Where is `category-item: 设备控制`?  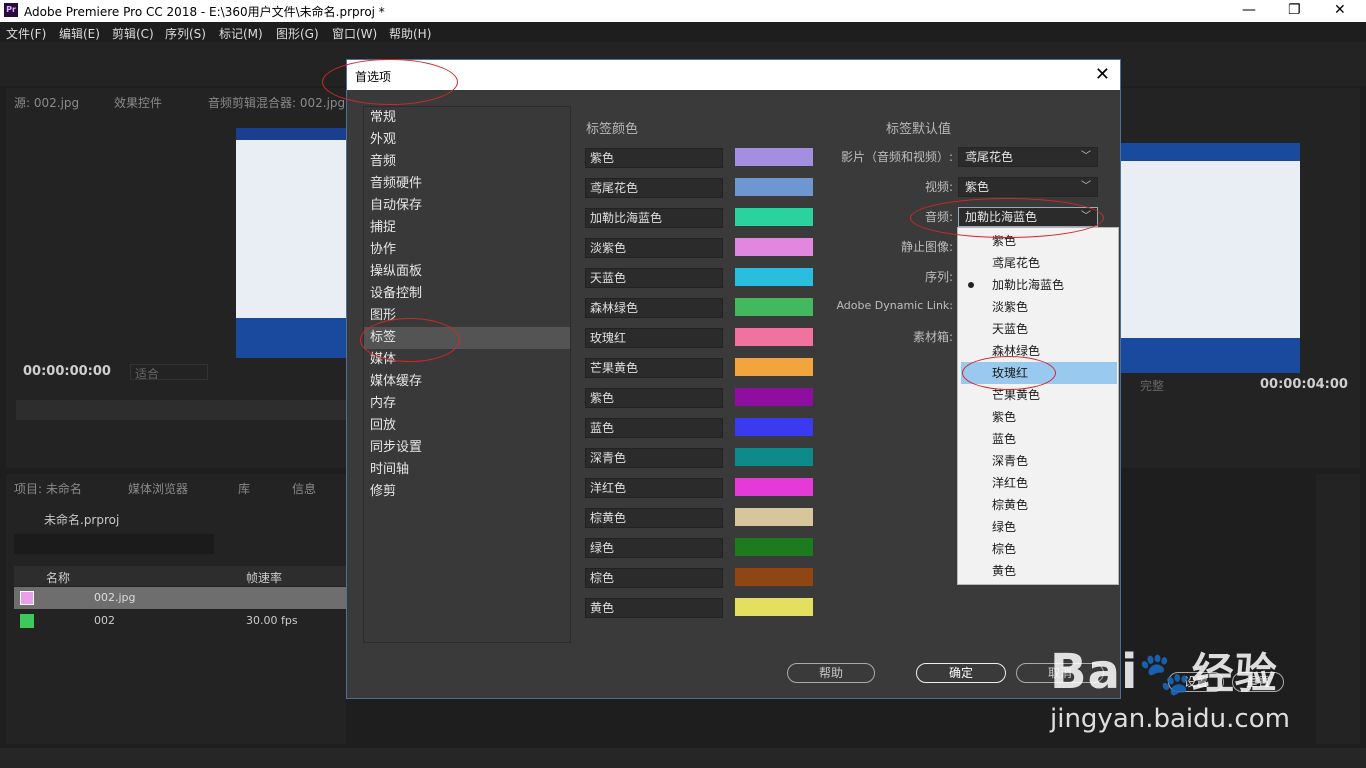
category-item: 设备控制 is located at coordinates (470, 294).